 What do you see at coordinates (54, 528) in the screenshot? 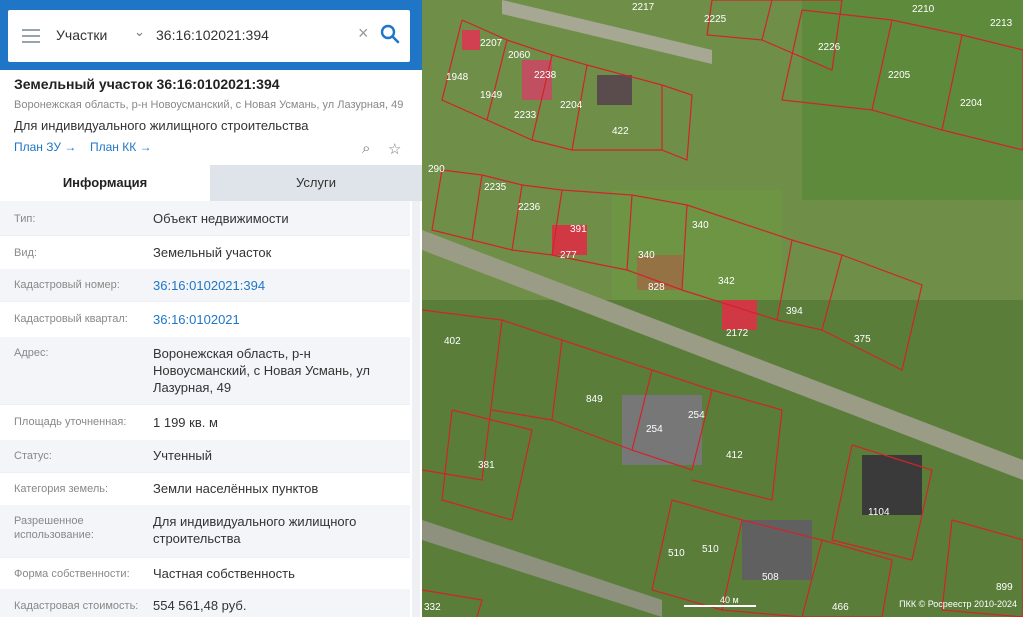
I see `info-label: Разрешенное использование:` at bounding box center [54, 528].